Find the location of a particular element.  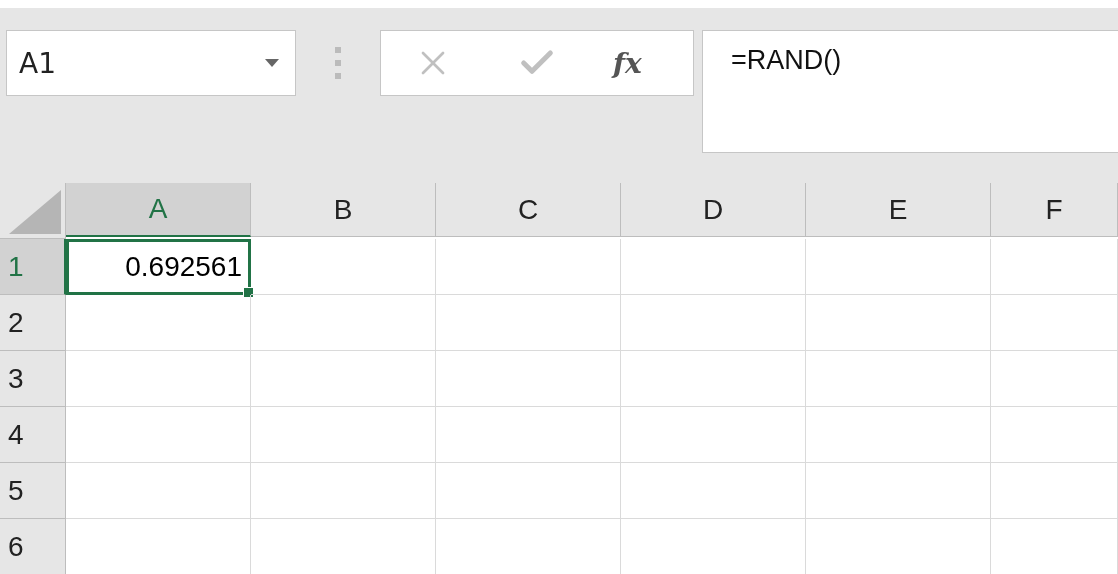

name-box-value: A1 is located at coordinates (37, 63).